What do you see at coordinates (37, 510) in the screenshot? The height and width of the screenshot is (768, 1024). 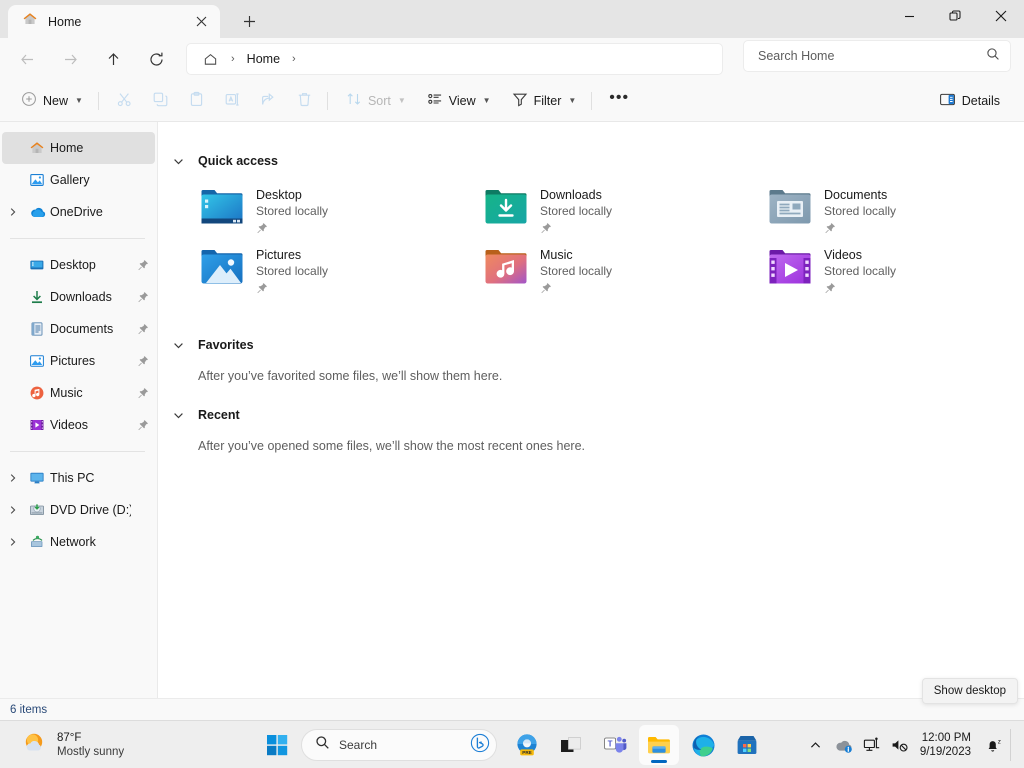 I see `dvd-icon` at bounding box center [37, 510].